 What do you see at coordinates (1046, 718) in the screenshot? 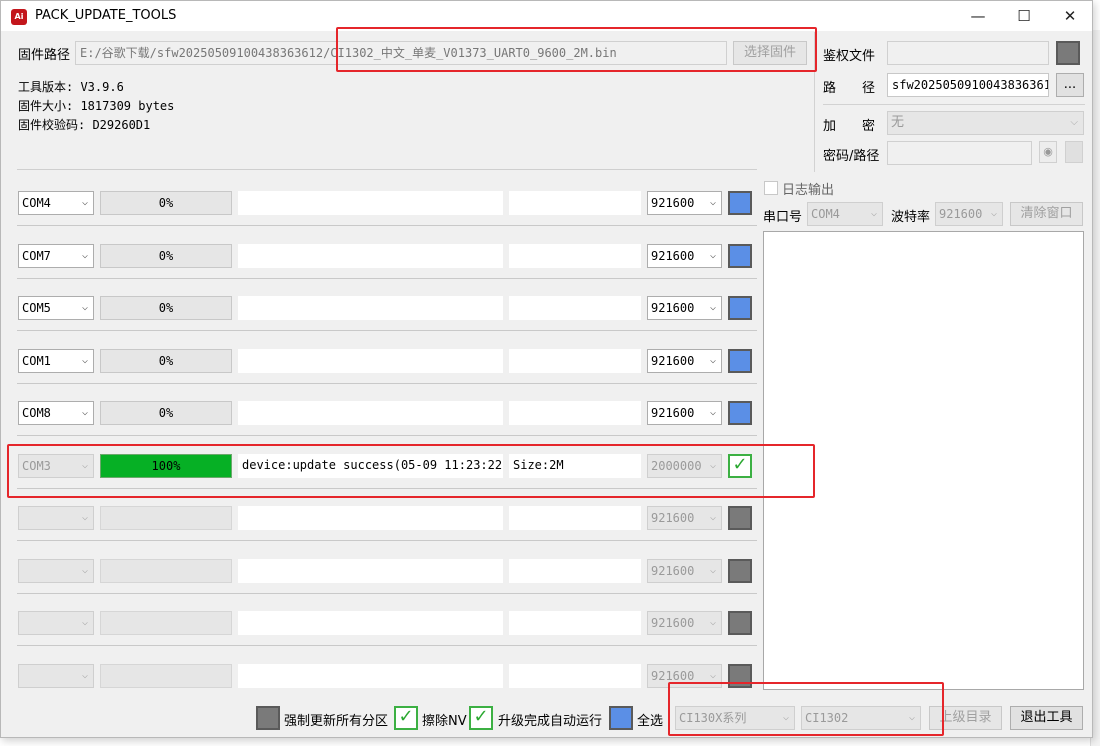
I see `exit-button: 退出工具` at bounding box center [1046, 718].